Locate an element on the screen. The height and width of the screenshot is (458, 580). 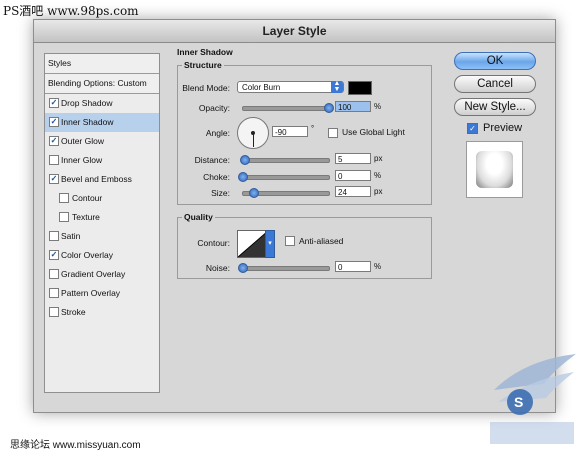
select-arrows-icon: ▲ ▼ is located at coordinates (337, 86).